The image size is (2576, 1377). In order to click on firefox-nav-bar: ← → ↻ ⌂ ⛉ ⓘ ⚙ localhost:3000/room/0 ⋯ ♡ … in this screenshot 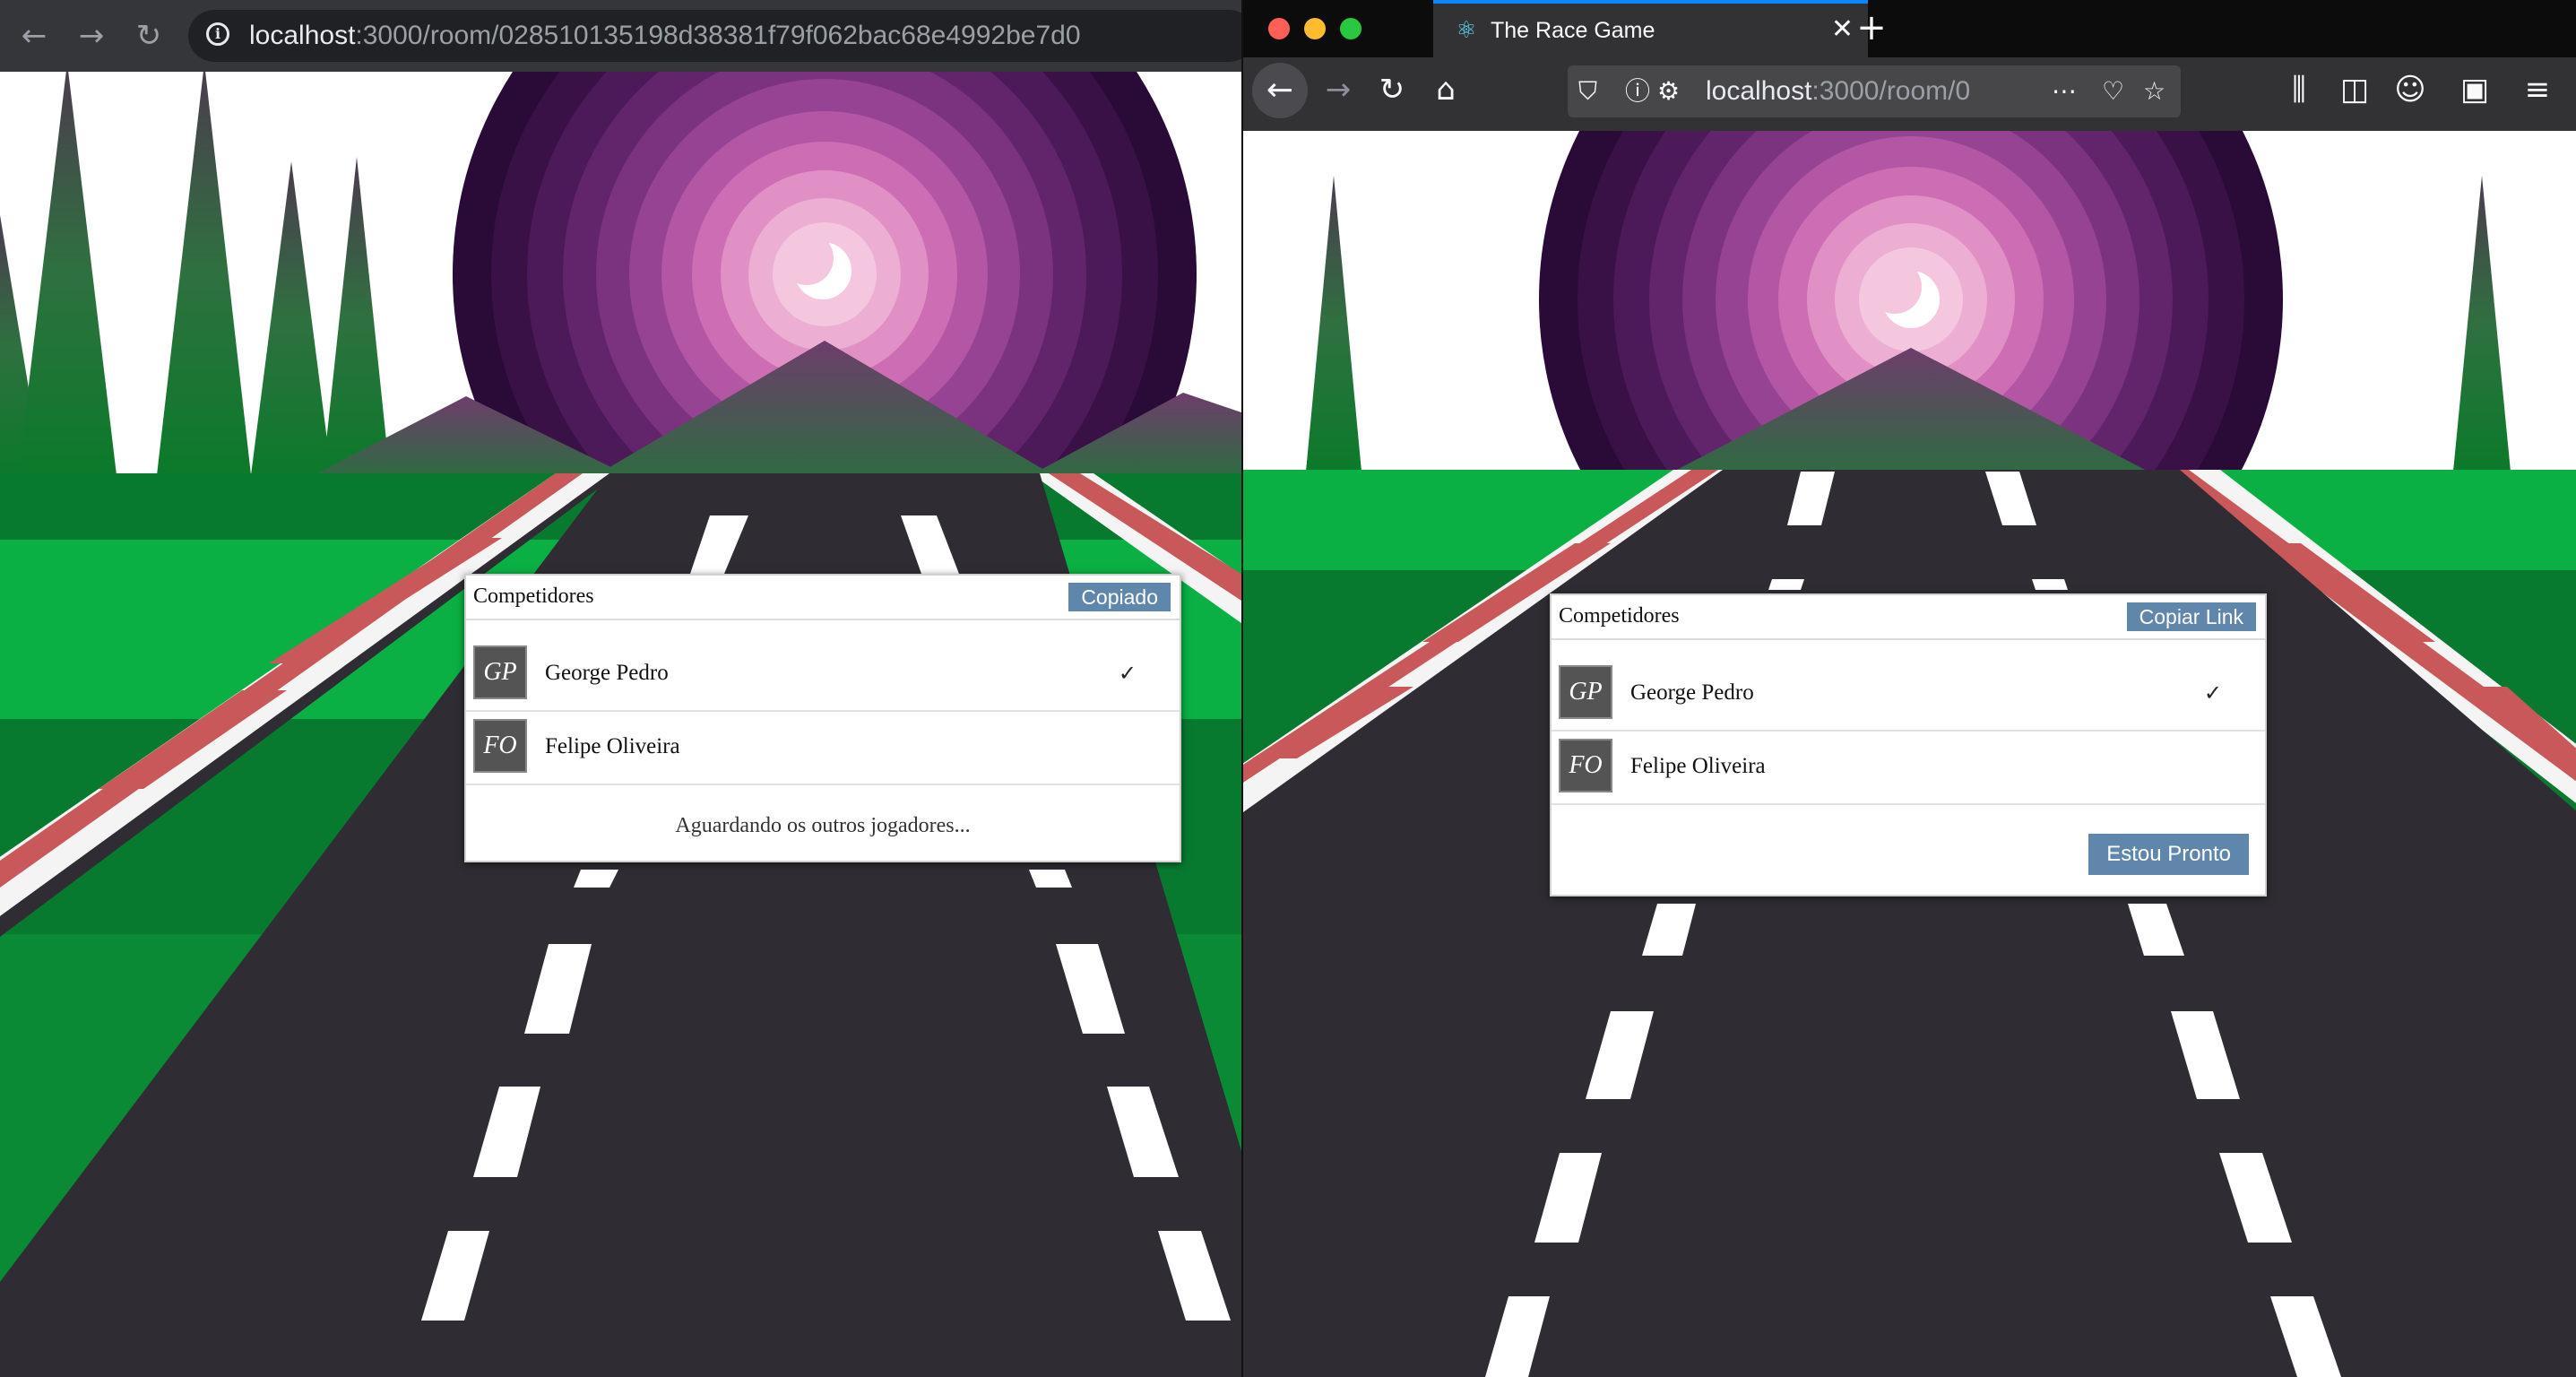, I will do `click(1909, 94)`.